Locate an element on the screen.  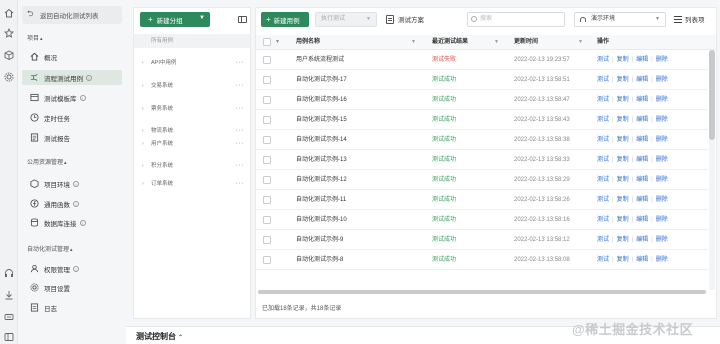
column-header-result: 最近测试结果 is located at coordinates (450, 42).